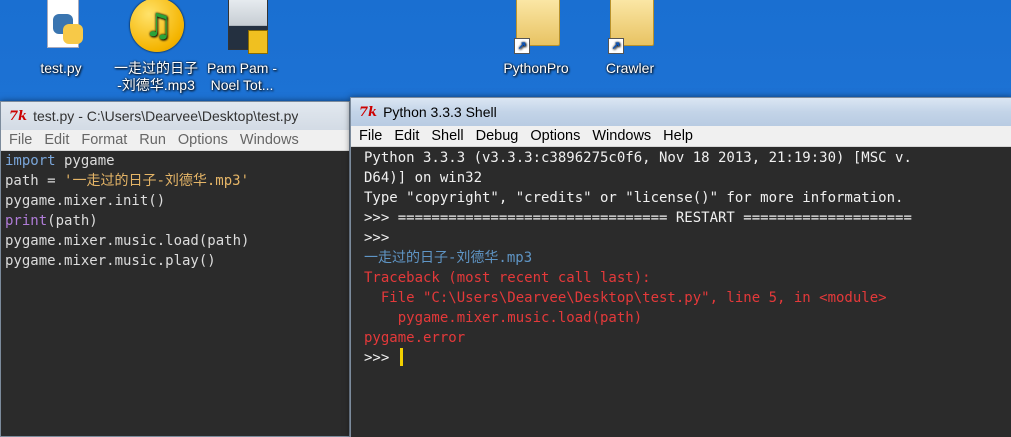  What do you see at coordinates (104, 140) in the screenshot?
I see `menu-format: Format` at bounding box center [104, 140].